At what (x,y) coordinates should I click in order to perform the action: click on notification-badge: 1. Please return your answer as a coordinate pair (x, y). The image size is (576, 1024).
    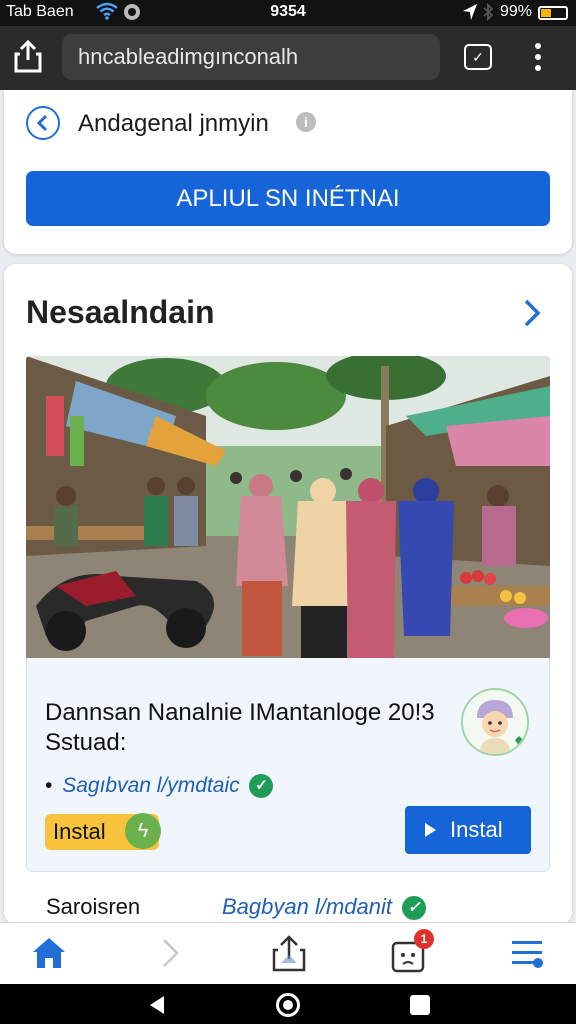
    Looking at the image, I should click on (424, 939).